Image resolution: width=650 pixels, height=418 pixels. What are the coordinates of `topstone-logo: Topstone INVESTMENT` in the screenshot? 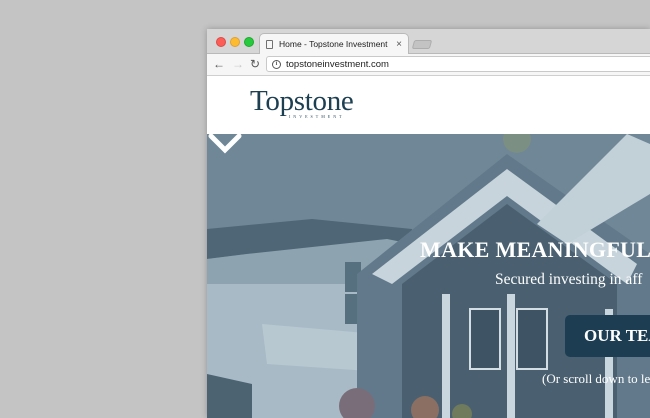 It's located at (302, 102).